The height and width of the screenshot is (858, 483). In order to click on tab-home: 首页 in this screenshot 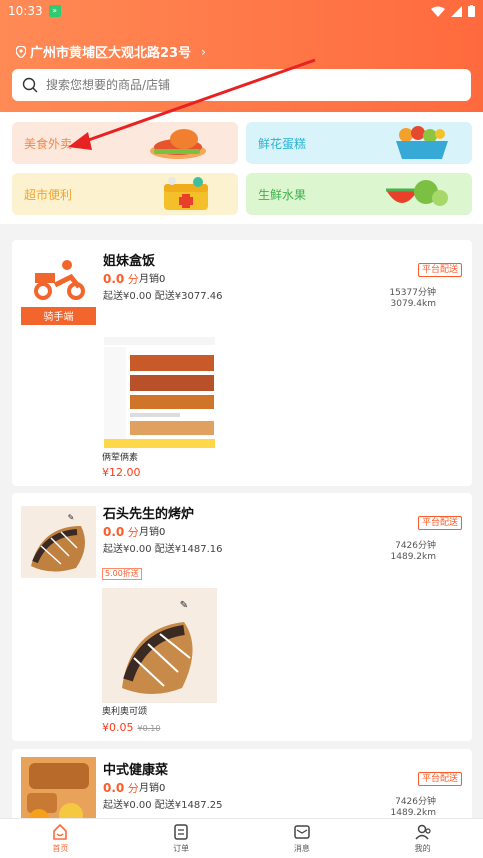, I will do `click(60, 838)`.